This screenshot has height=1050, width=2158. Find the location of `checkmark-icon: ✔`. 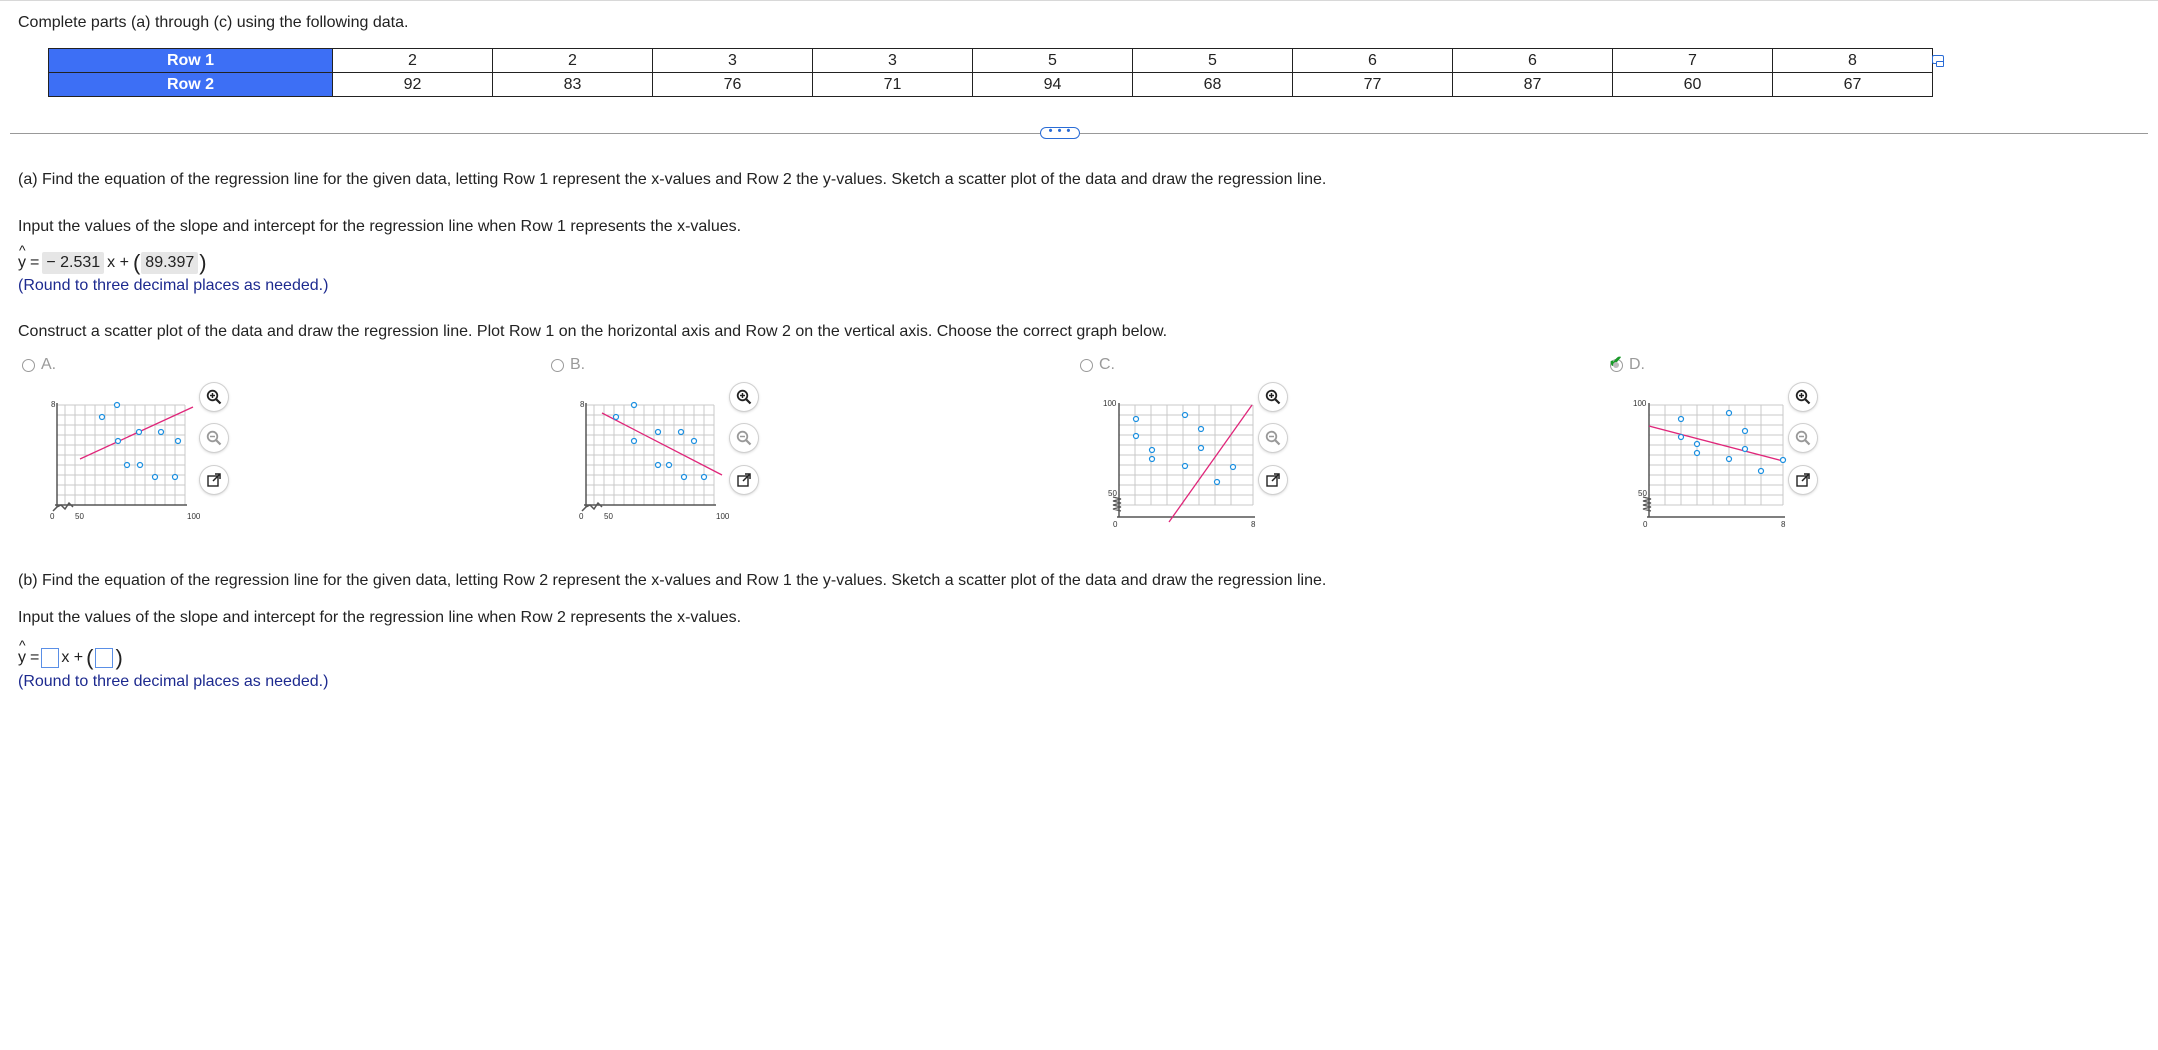

checkmark-icon: ✔ is located at coordinates (1616, 362).